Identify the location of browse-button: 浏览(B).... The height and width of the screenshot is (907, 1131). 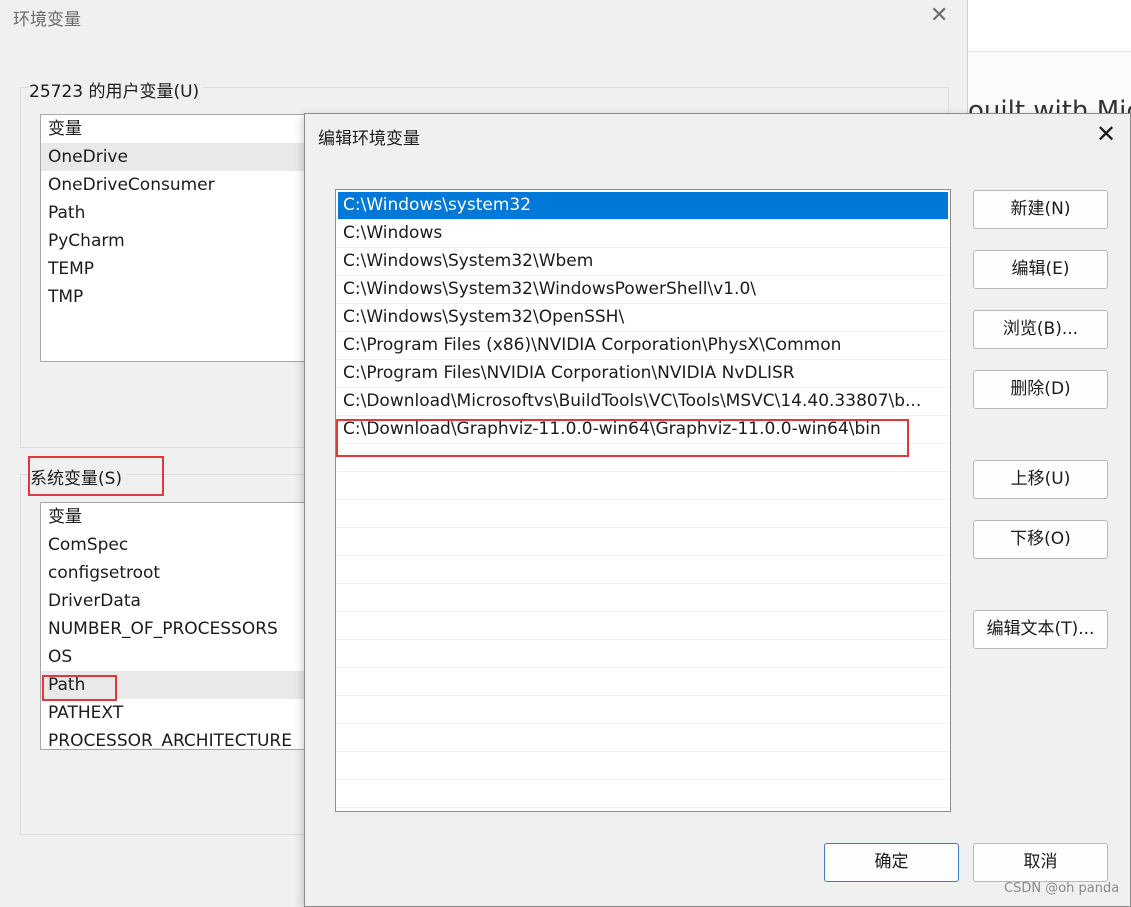
(1040, 329).